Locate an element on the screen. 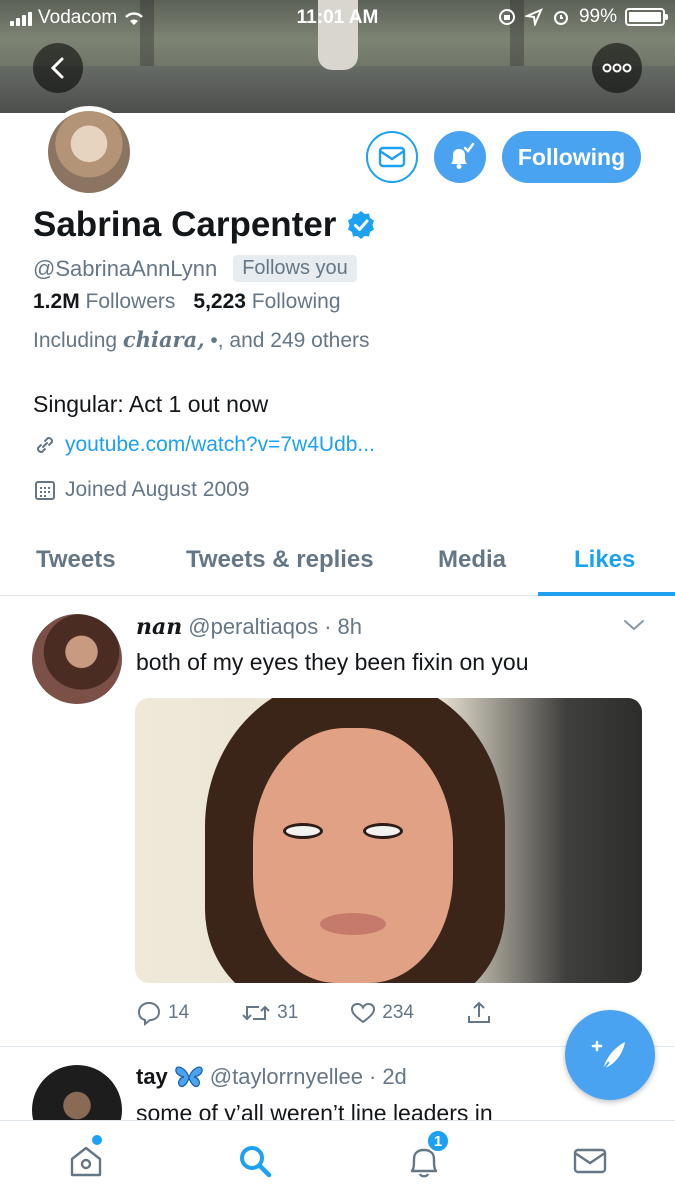 Image resolution: width=675 pixels, height=1200 pixels. status-bar: Vodacom 11:01 AM 99% is located at coordinates (337, 18).